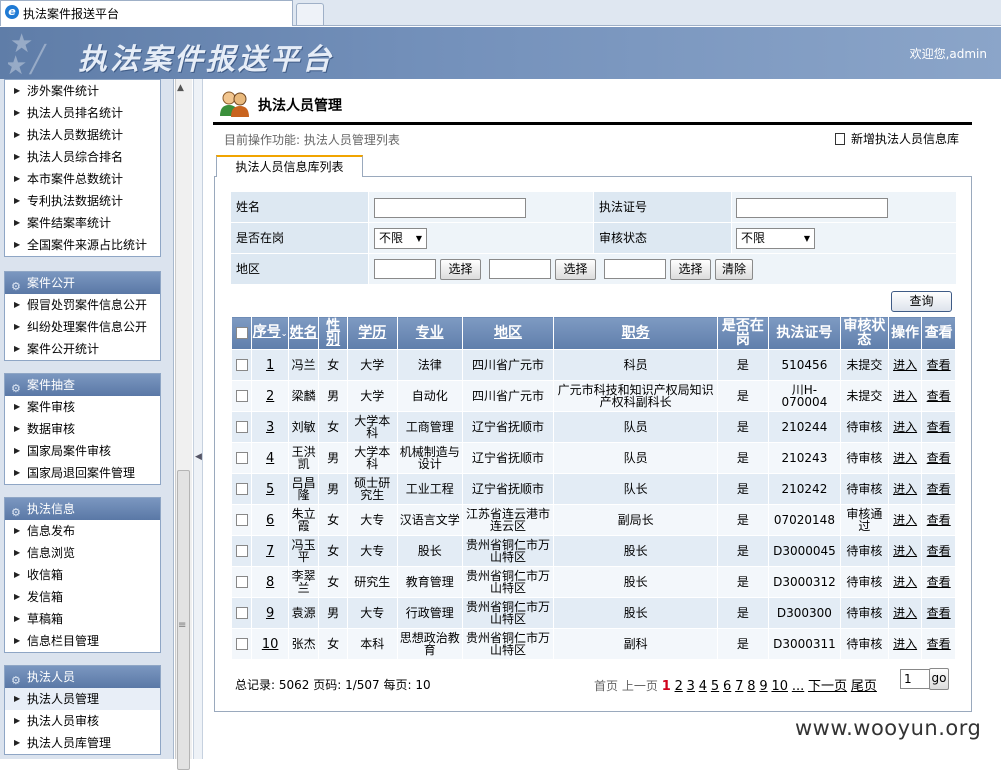 The height and width of the screenshot is (770, 1001). What do you see at coordinates (460, 269) in the screenshot?
I see `choose-province-button: 选择` at bounding box center [460, 269].